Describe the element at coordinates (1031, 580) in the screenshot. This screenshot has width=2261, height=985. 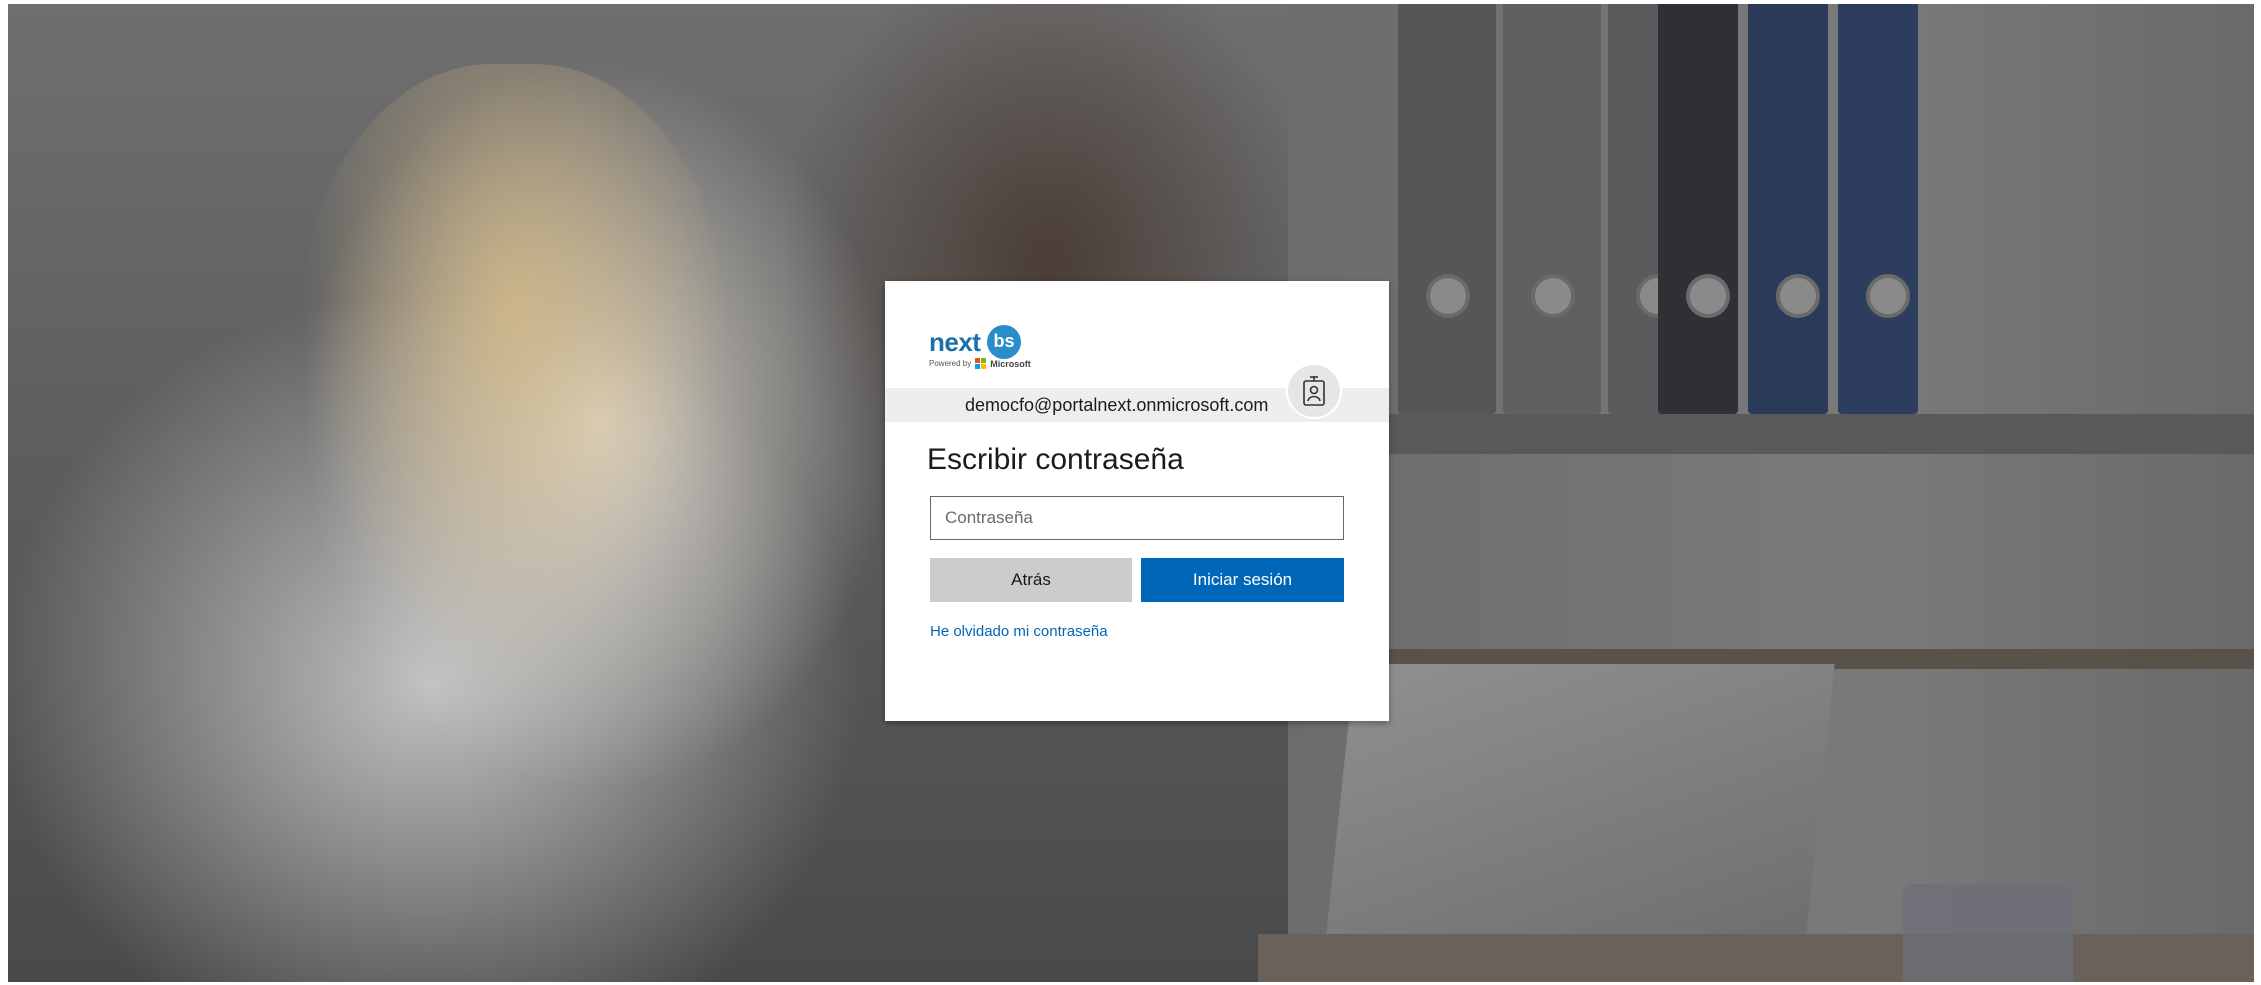
I see `back-button: Atrás` at that location.